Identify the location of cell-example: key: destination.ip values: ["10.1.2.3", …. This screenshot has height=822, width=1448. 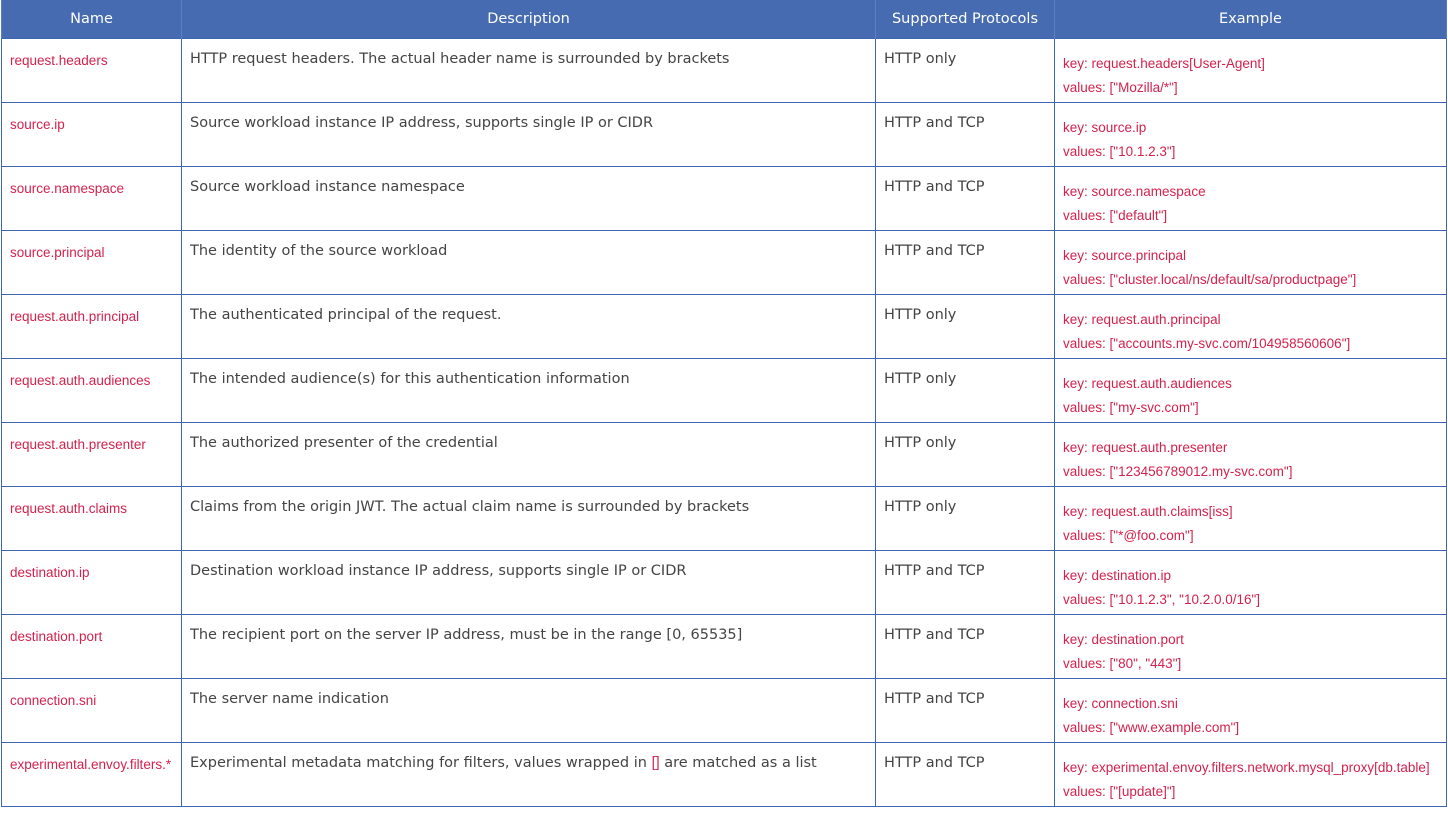
(1250, 582).